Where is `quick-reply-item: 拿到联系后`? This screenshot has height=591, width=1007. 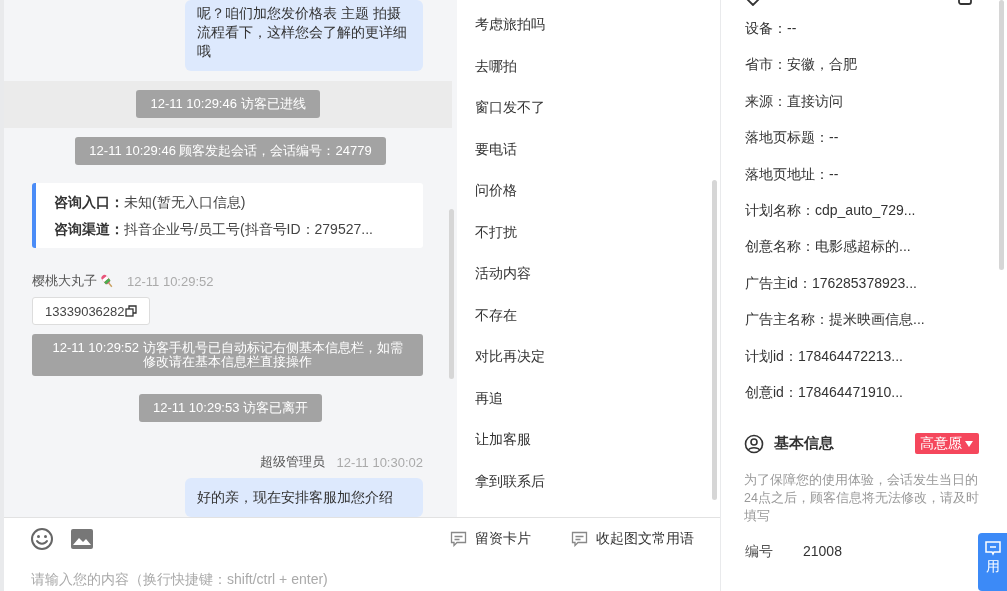
quick-reply-item: 拿到联系后 is located at coordinates (588, 481).